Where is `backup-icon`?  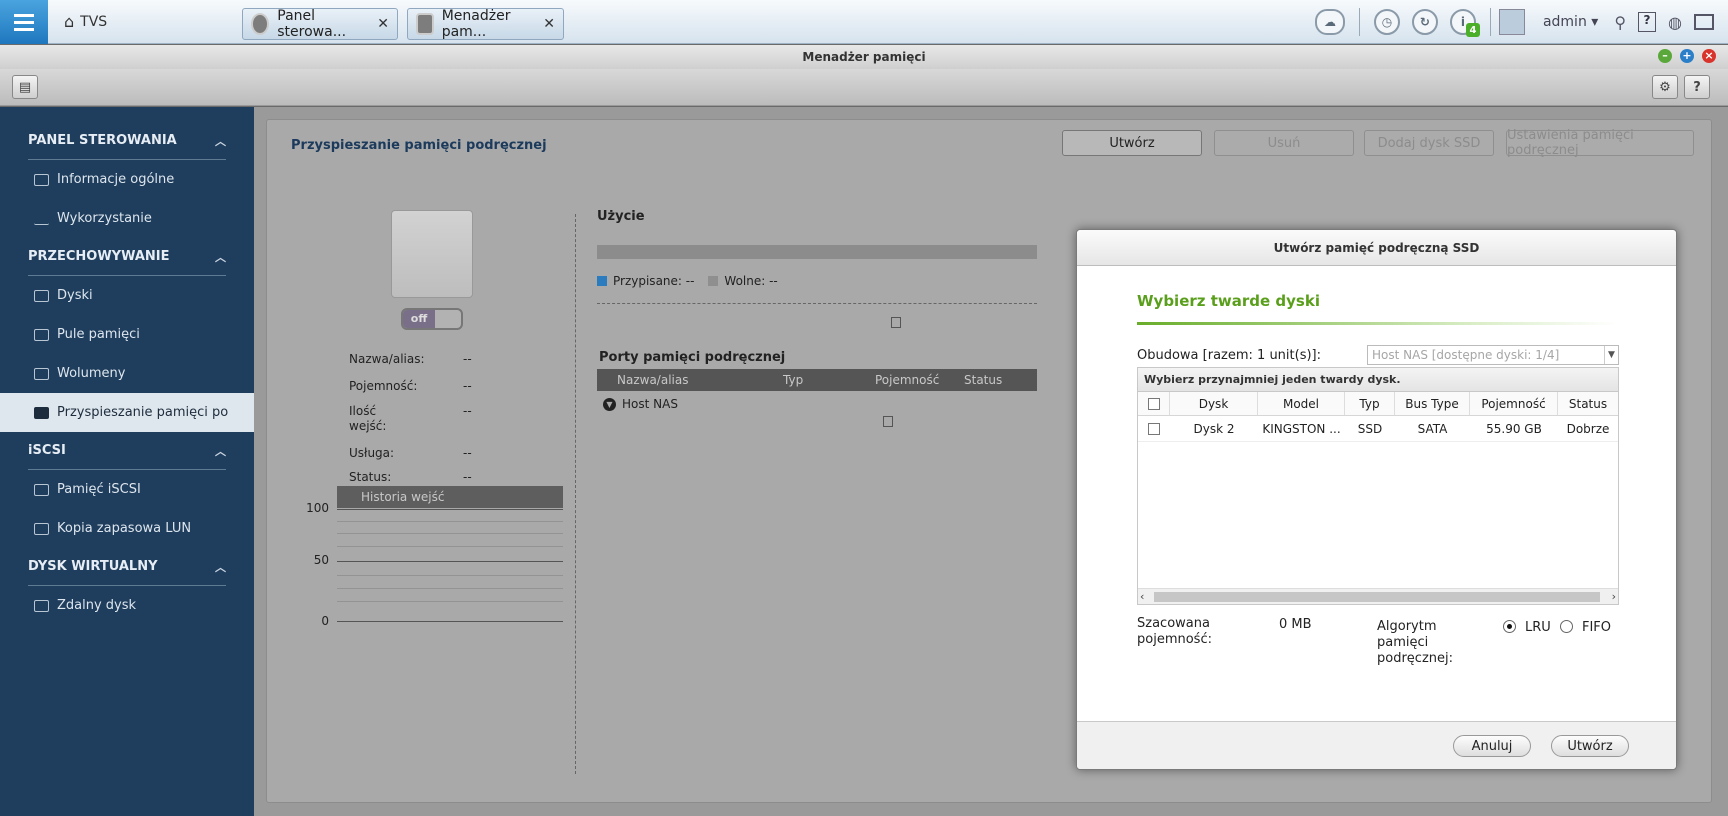
backup-icon is located at coordinates (41, 528).